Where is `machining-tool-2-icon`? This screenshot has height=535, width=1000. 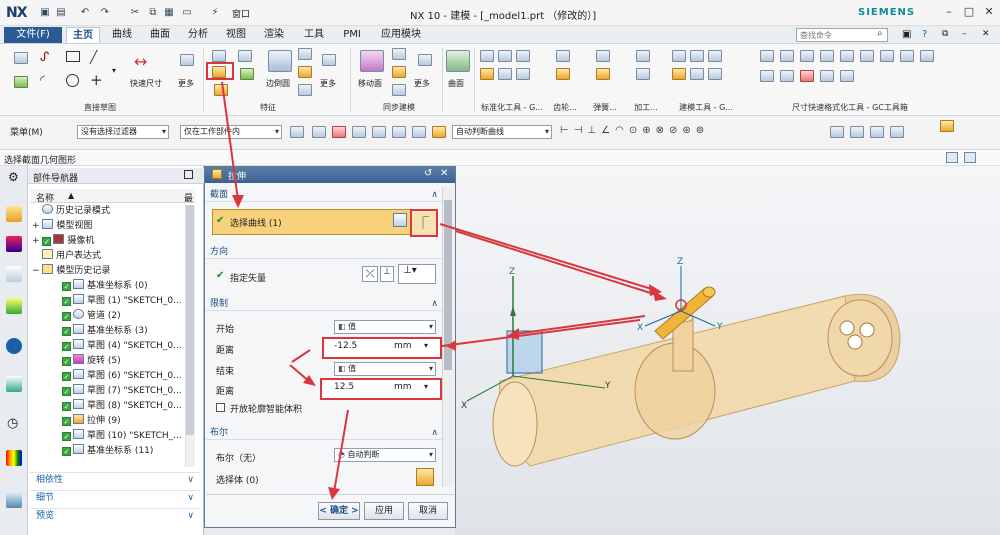 machining-tool-2-icon is located at coordinates (643, 74).